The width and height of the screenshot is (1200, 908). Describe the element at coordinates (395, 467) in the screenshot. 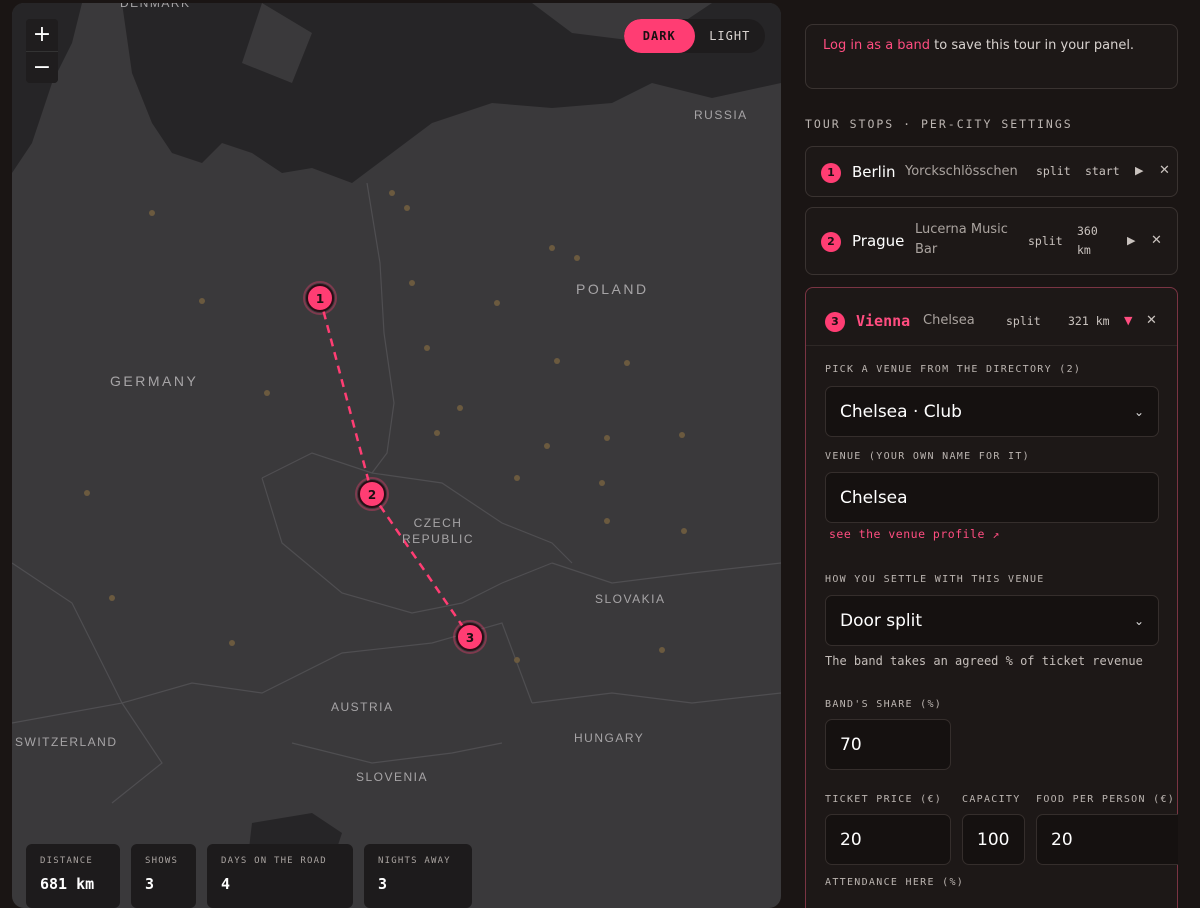

I see `tour-route` at that location.